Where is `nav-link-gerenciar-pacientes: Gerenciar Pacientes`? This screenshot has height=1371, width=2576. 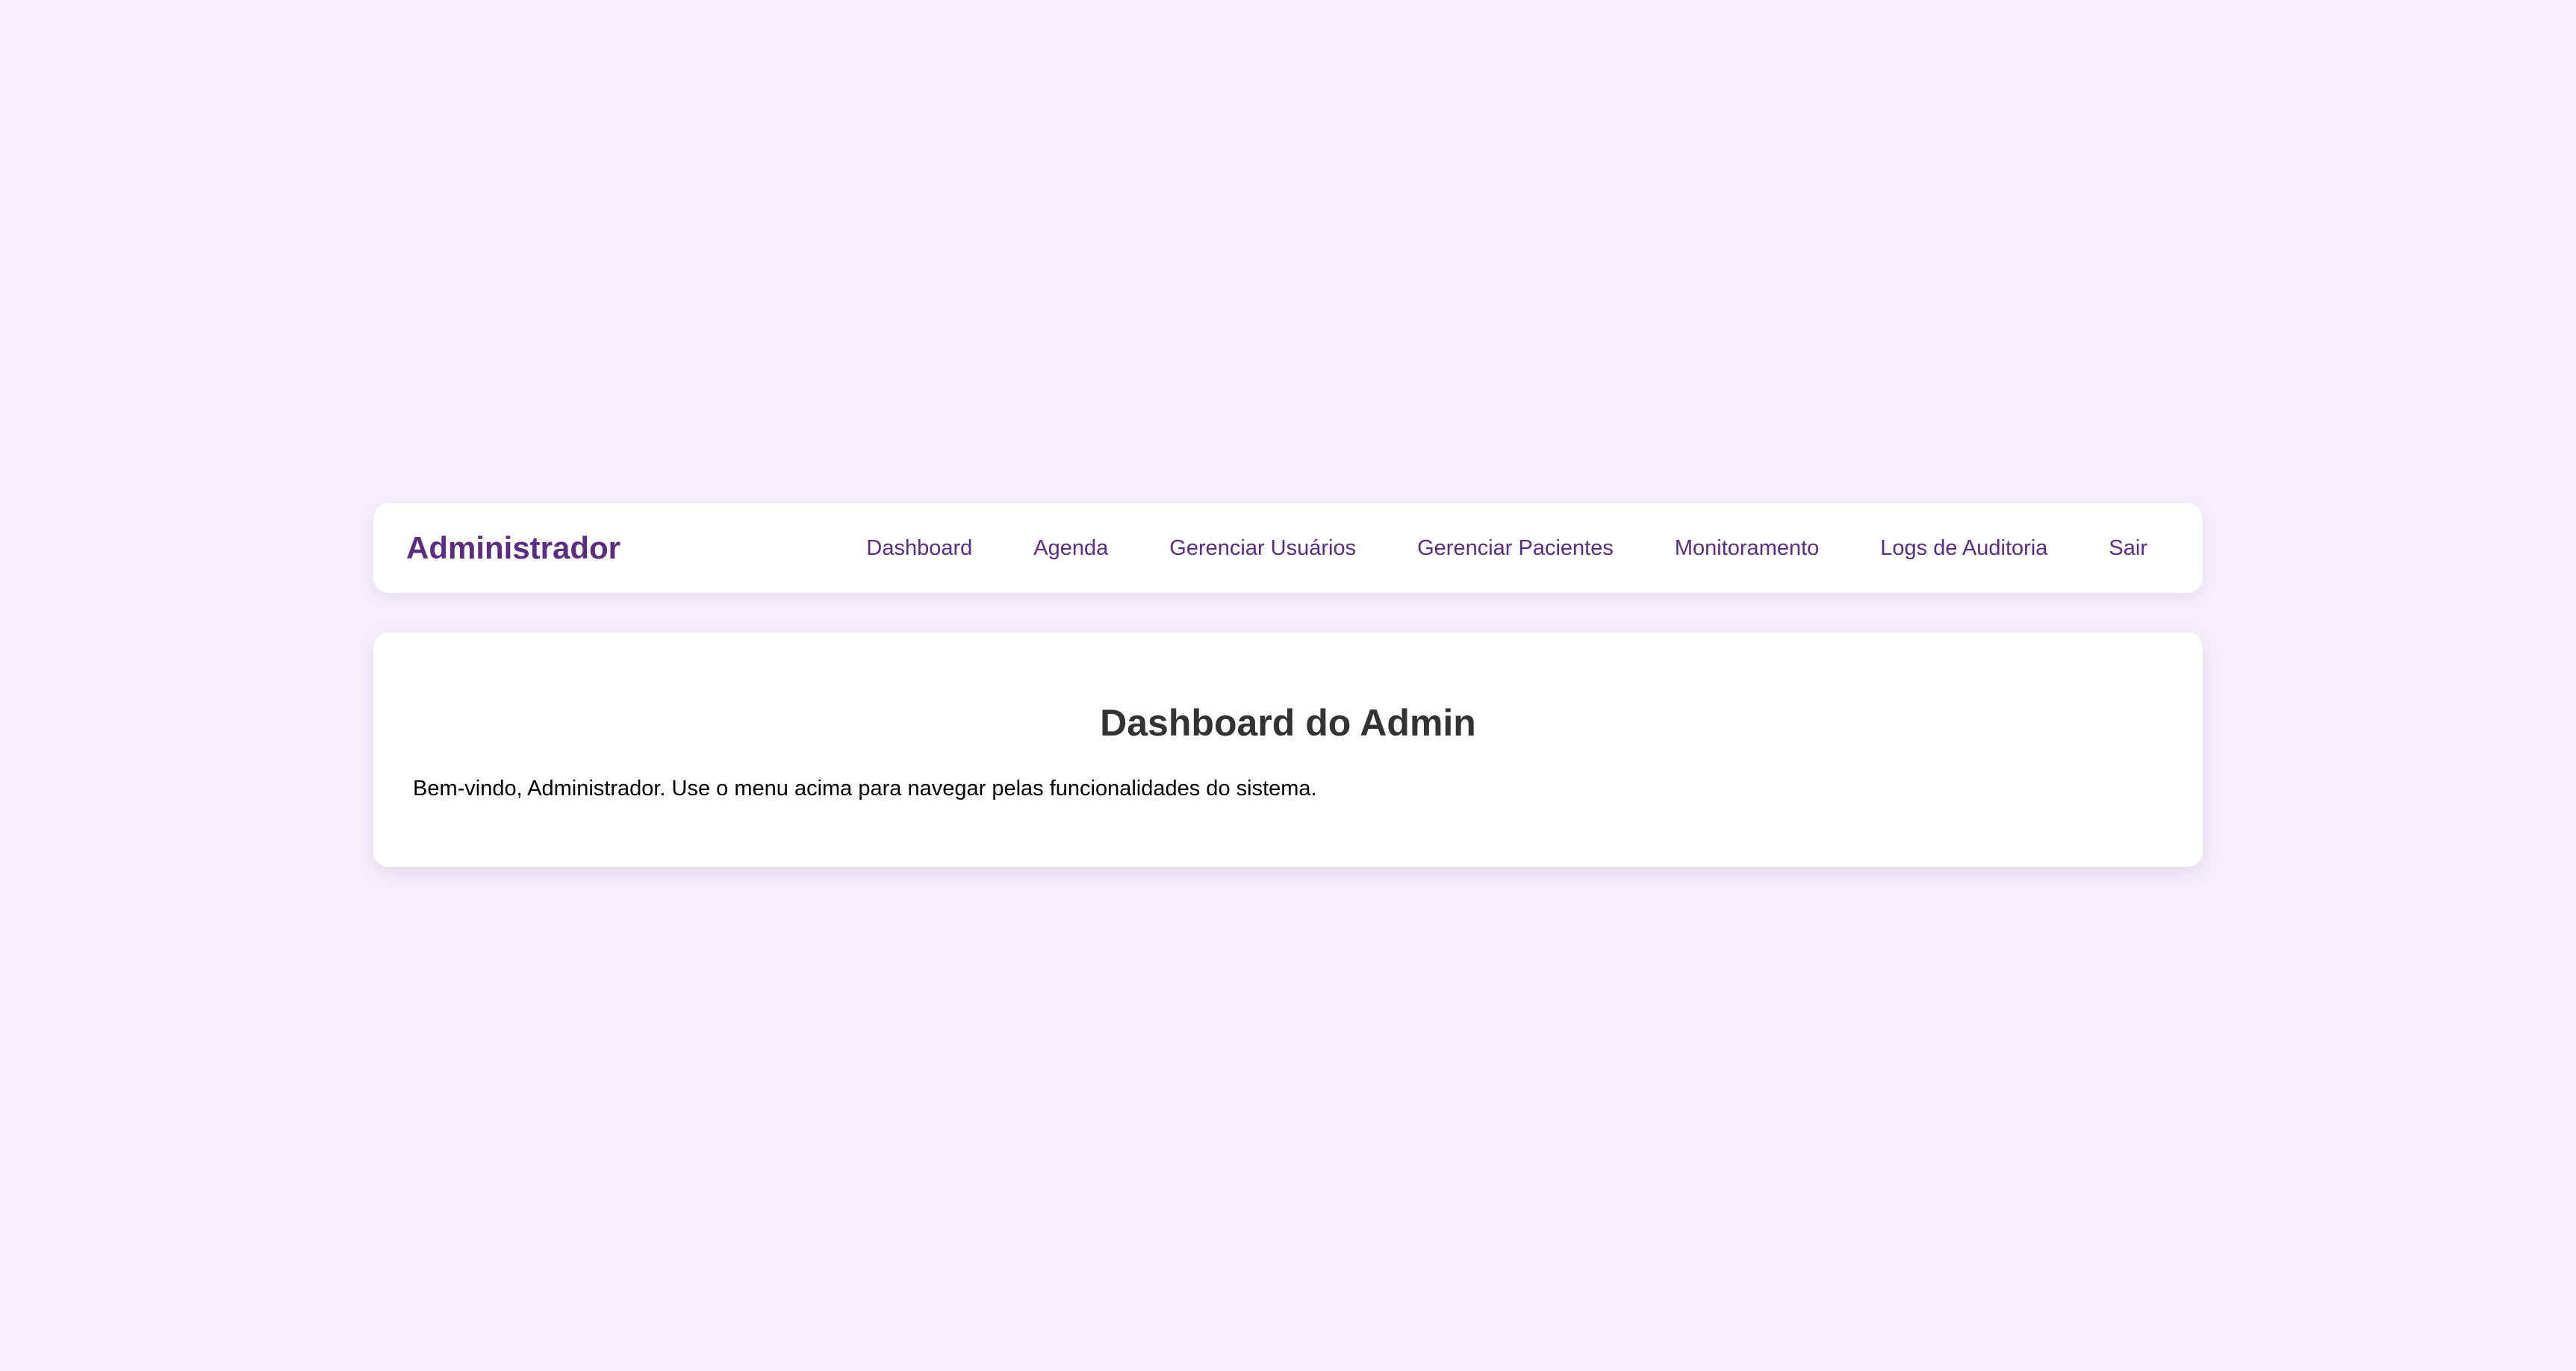
nav-link-gerenciar-pacientes: Gerenciar Pacientes is located at coordinates (1515, 548).